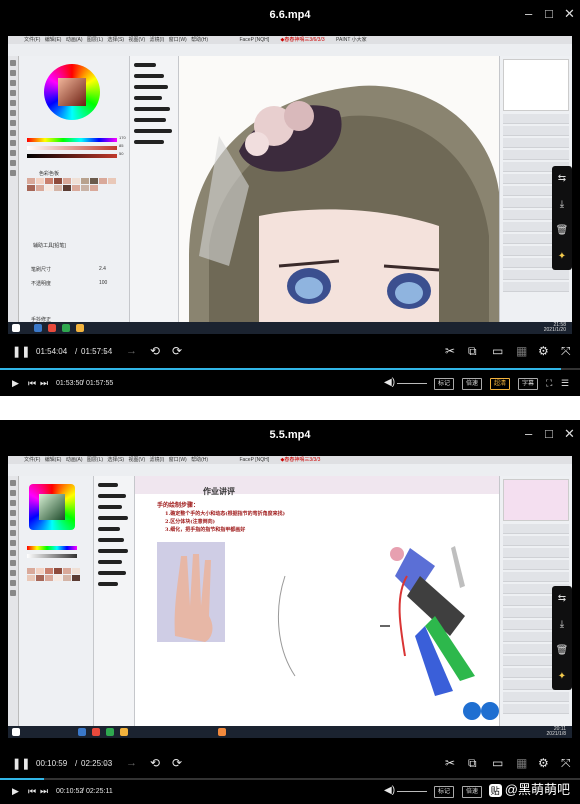 The image size is (580, 804). What do you see at coordinates (32, 460) in the screenshot?
I see `menu-file: 文件(F)` at bounding box center [32, 460].